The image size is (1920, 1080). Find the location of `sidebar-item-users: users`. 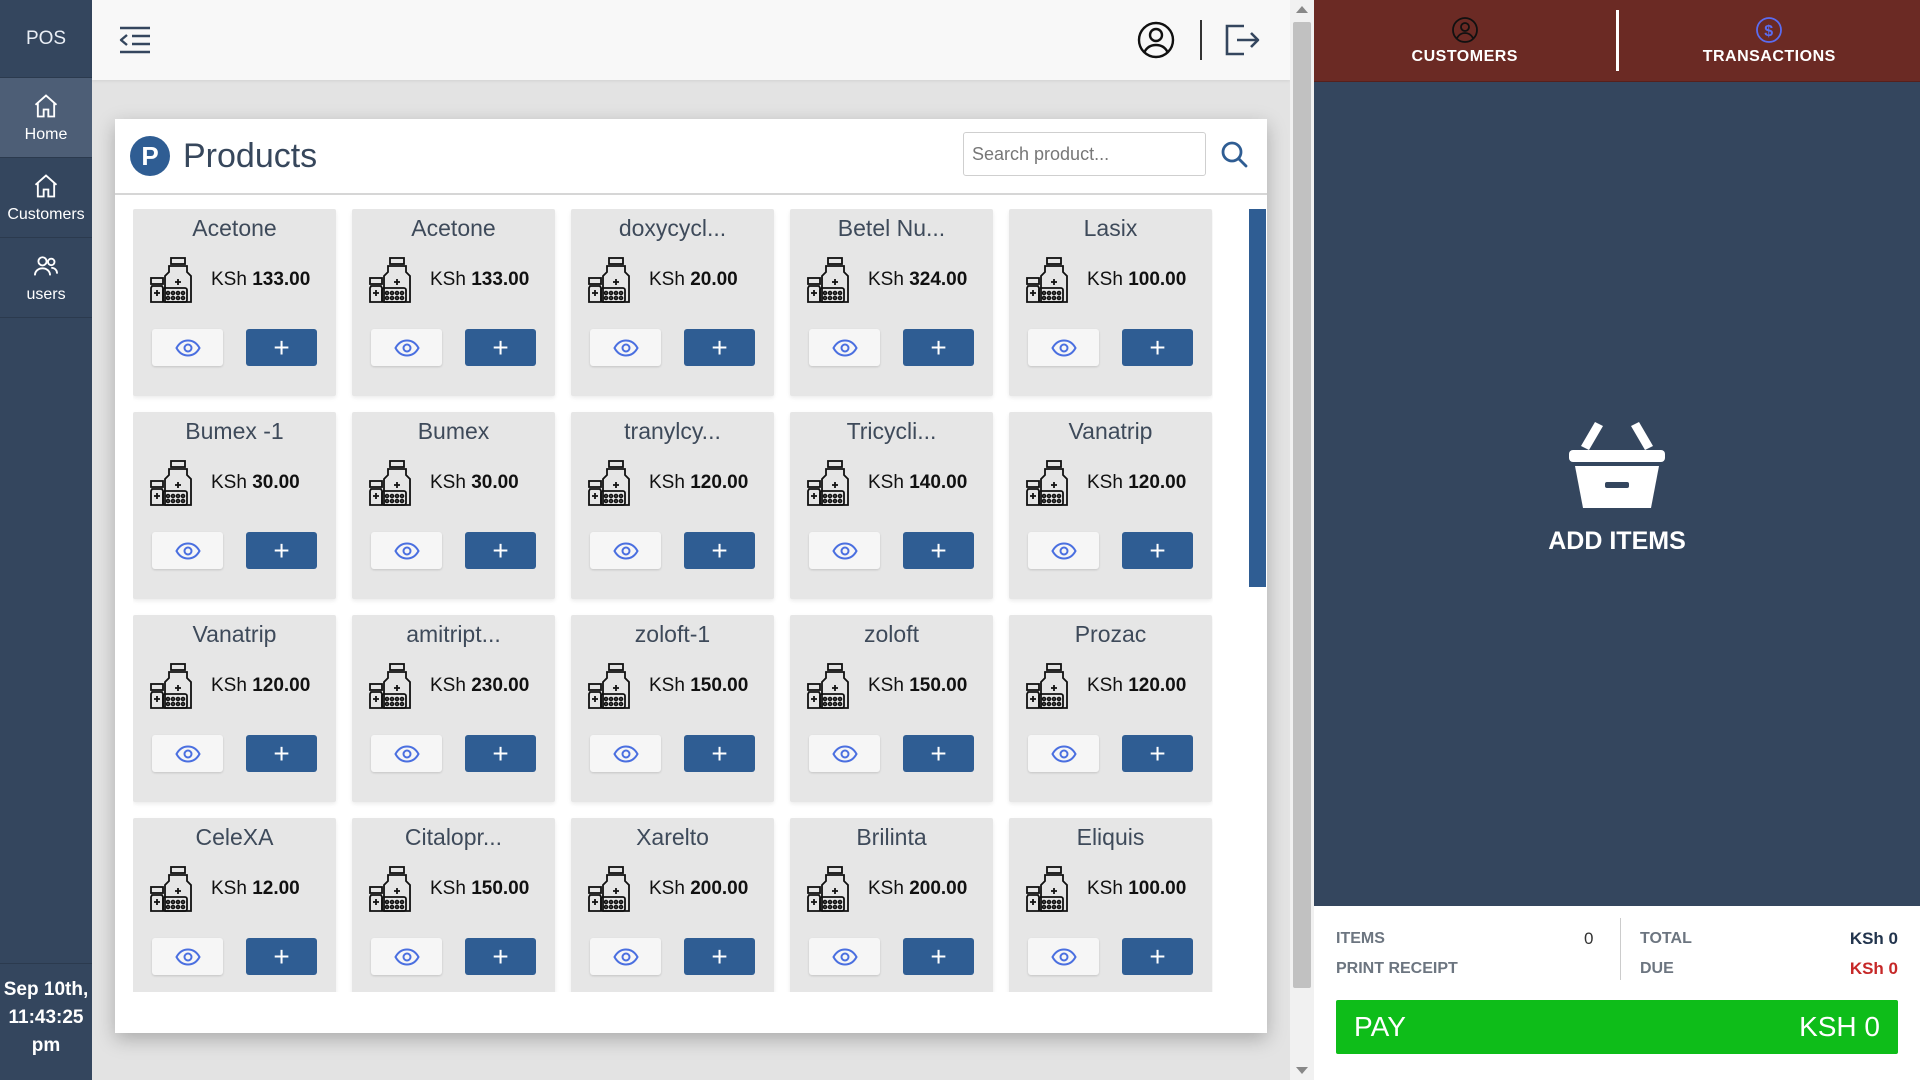

sidebar-item-users: users is located at coordinates (46, 278).